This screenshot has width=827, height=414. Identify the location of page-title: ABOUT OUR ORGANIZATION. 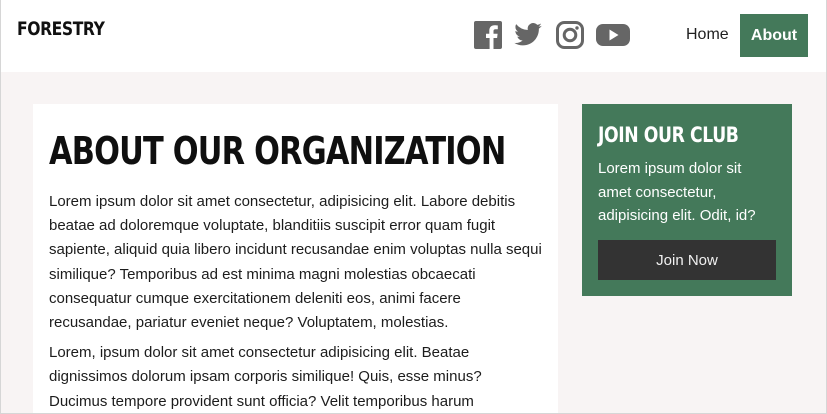
(277, 151).